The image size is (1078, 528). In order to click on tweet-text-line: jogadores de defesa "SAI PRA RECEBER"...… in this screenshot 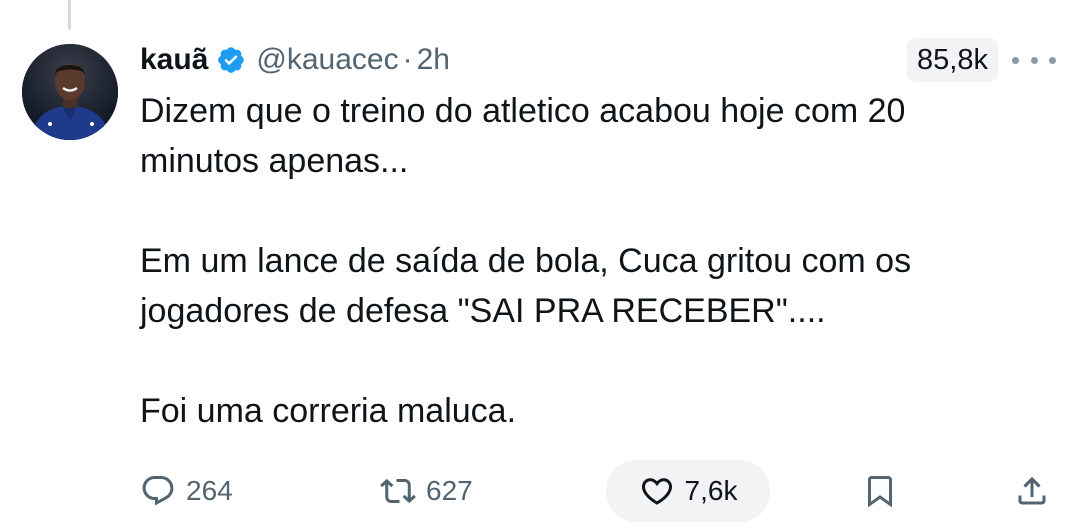, I will do `click(483, 311)`.